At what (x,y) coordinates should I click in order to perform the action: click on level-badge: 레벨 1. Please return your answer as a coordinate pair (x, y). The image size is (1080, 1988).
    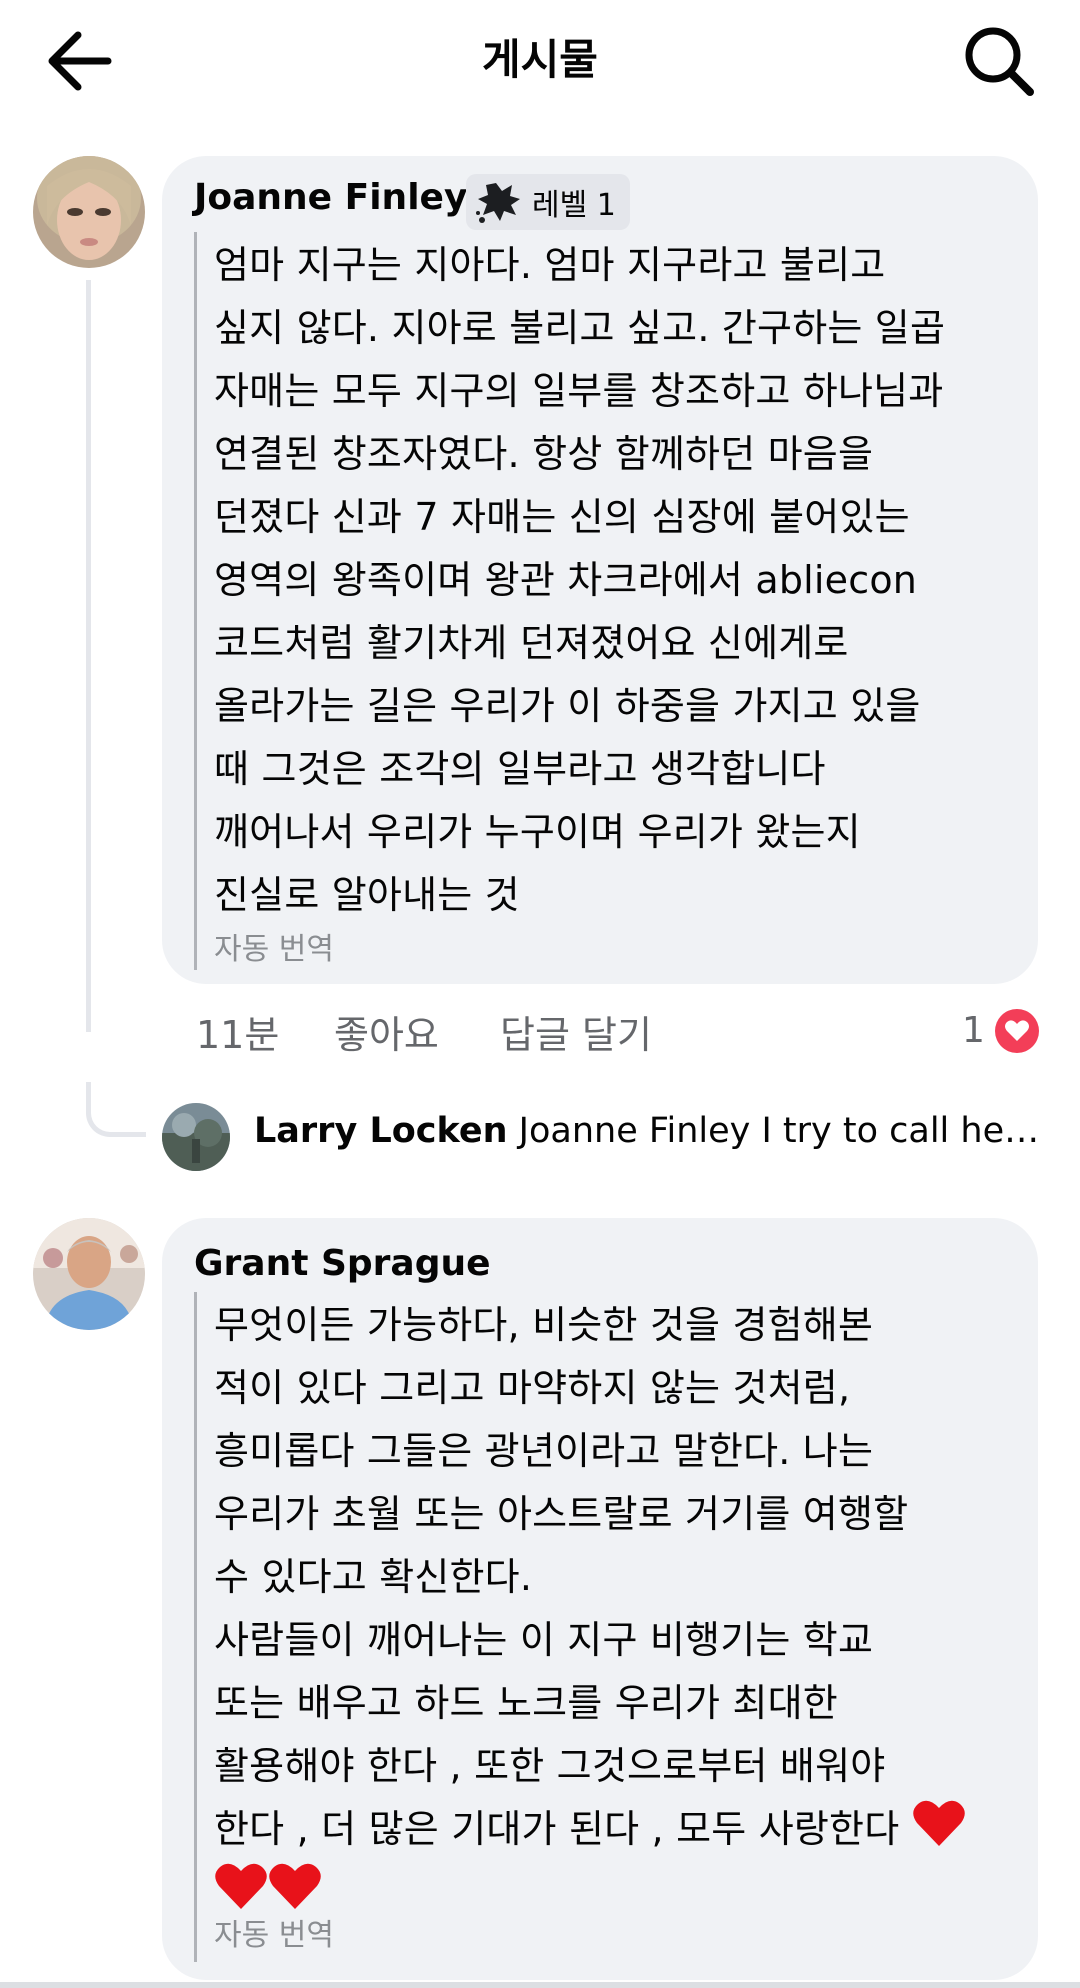
    Looking at the image, I should click on (548, 202).